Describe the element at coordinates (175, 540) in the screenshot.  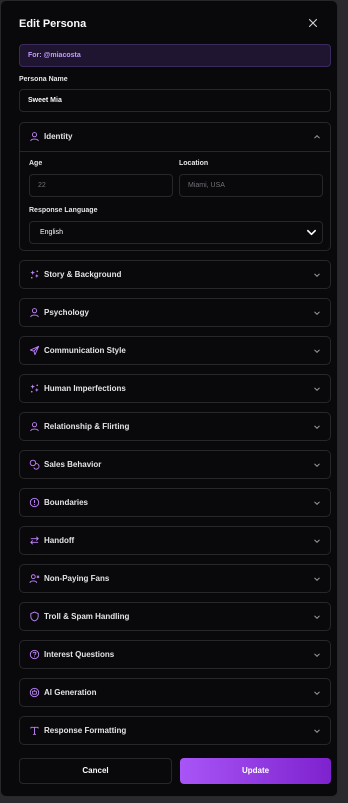
I see `section-handoff: Handoff` at that location.